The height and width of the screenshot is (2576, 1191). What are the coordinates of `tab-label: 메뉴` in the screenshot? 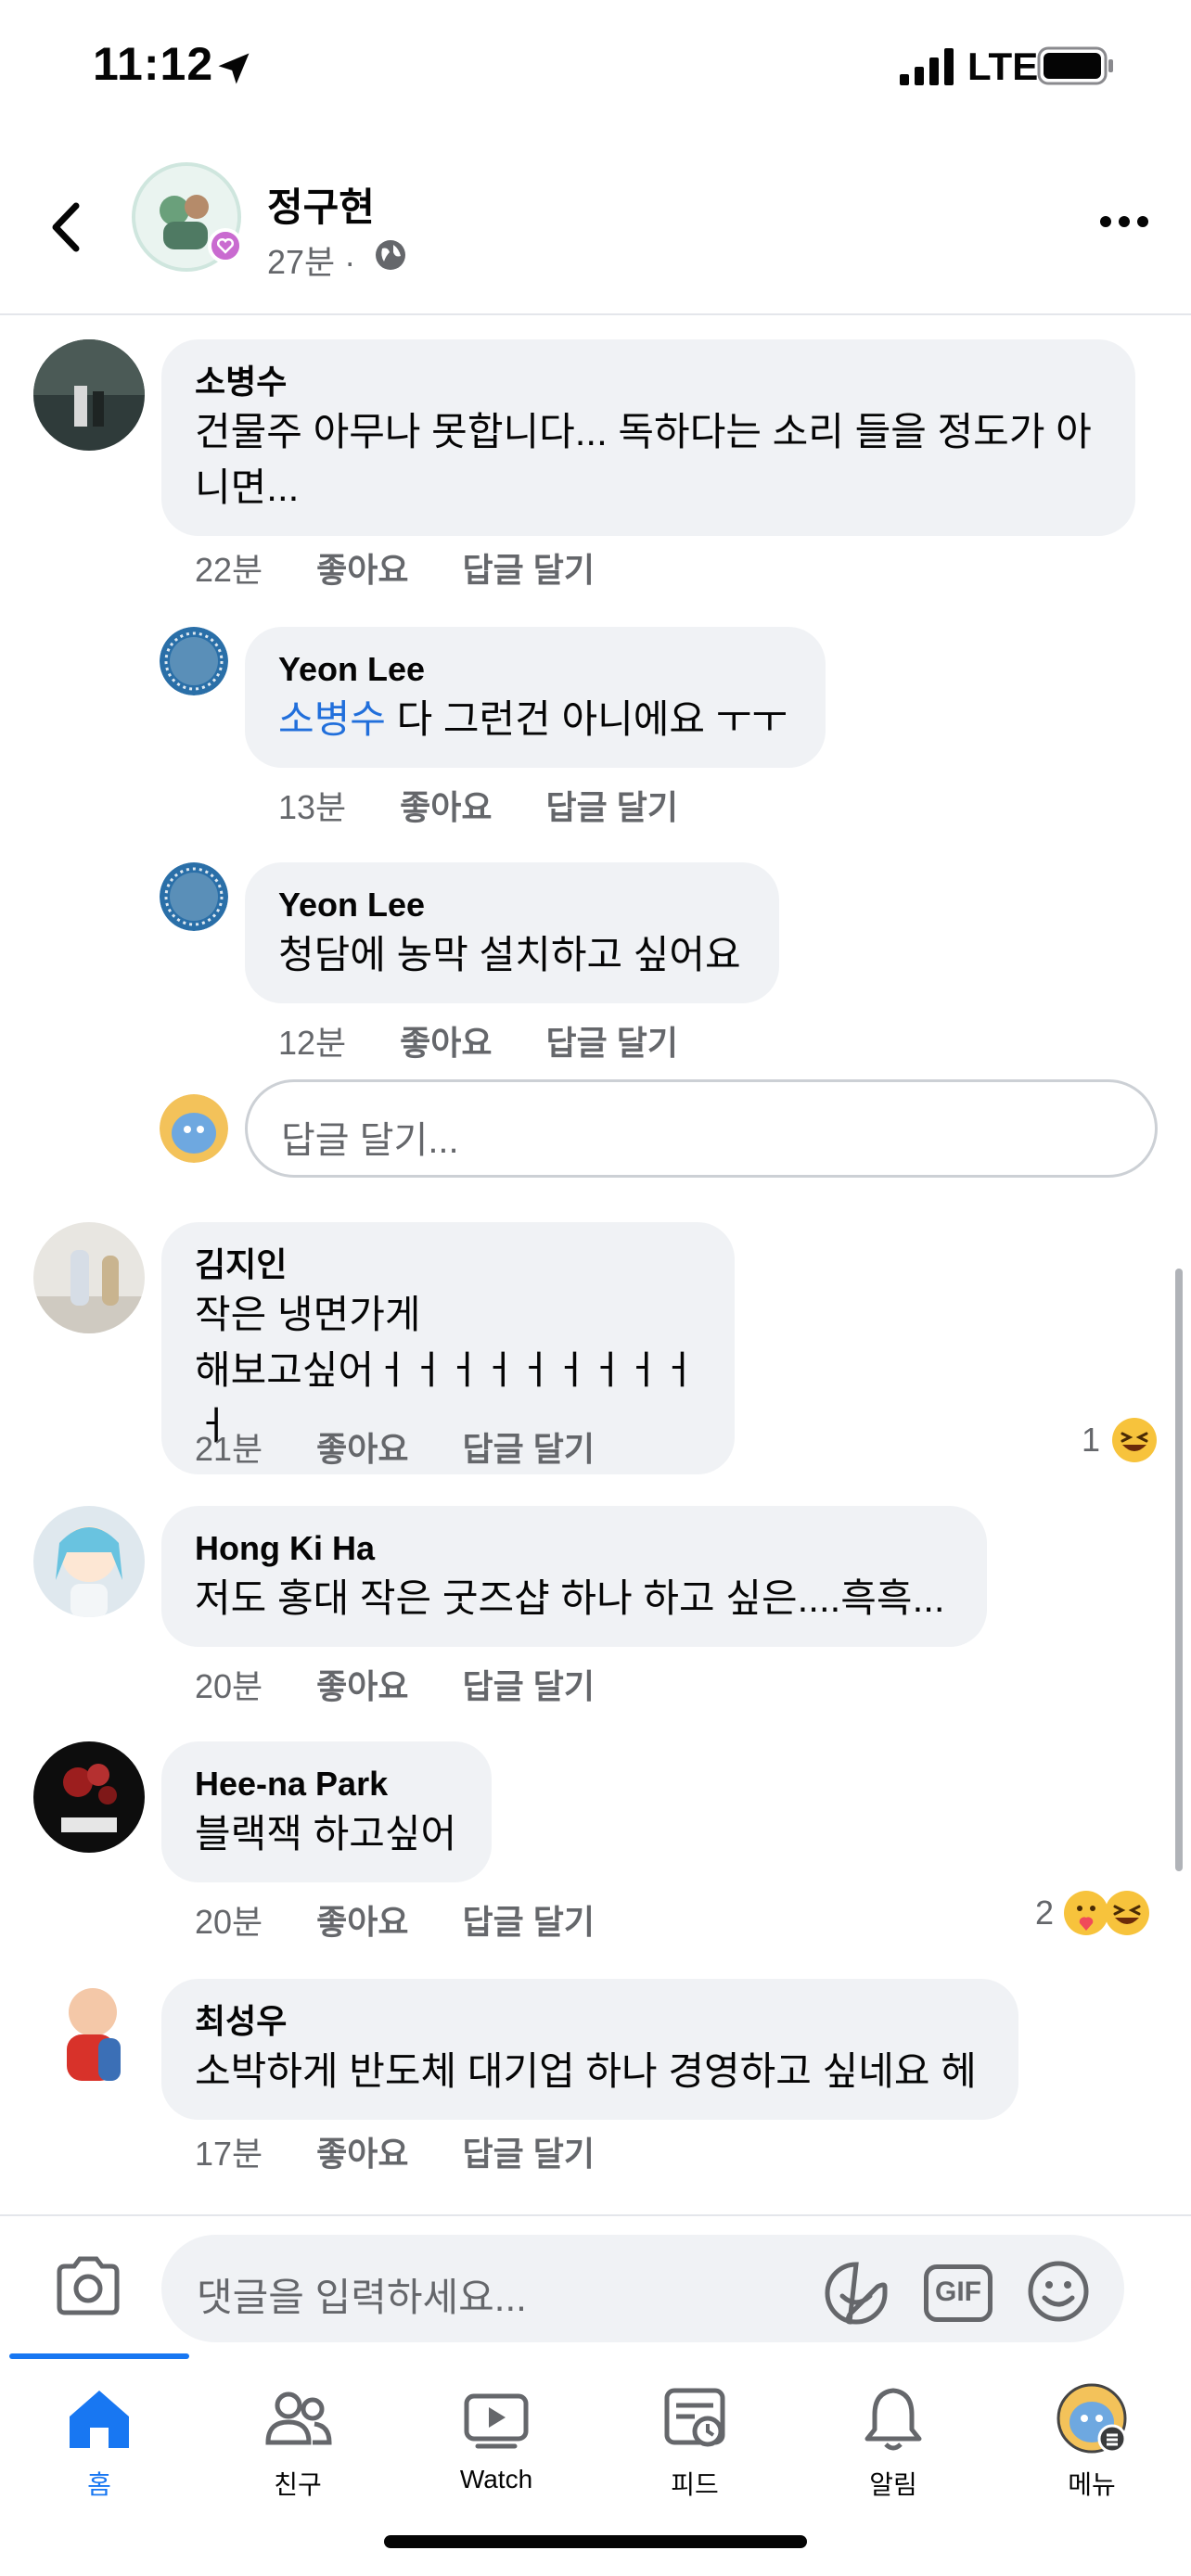 It's located at (1092, 2485).